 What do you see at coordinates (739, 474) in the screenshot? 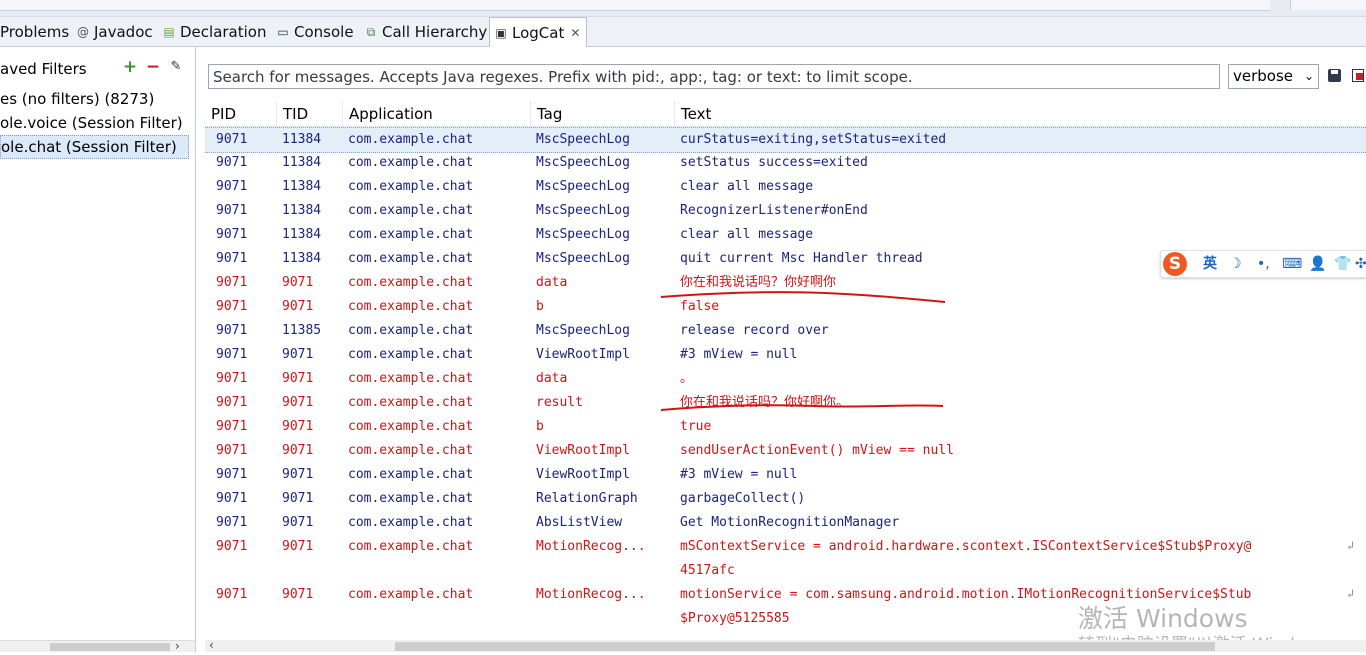
I see `log-text: #3 mView = null` at bounding box center [739, 474].